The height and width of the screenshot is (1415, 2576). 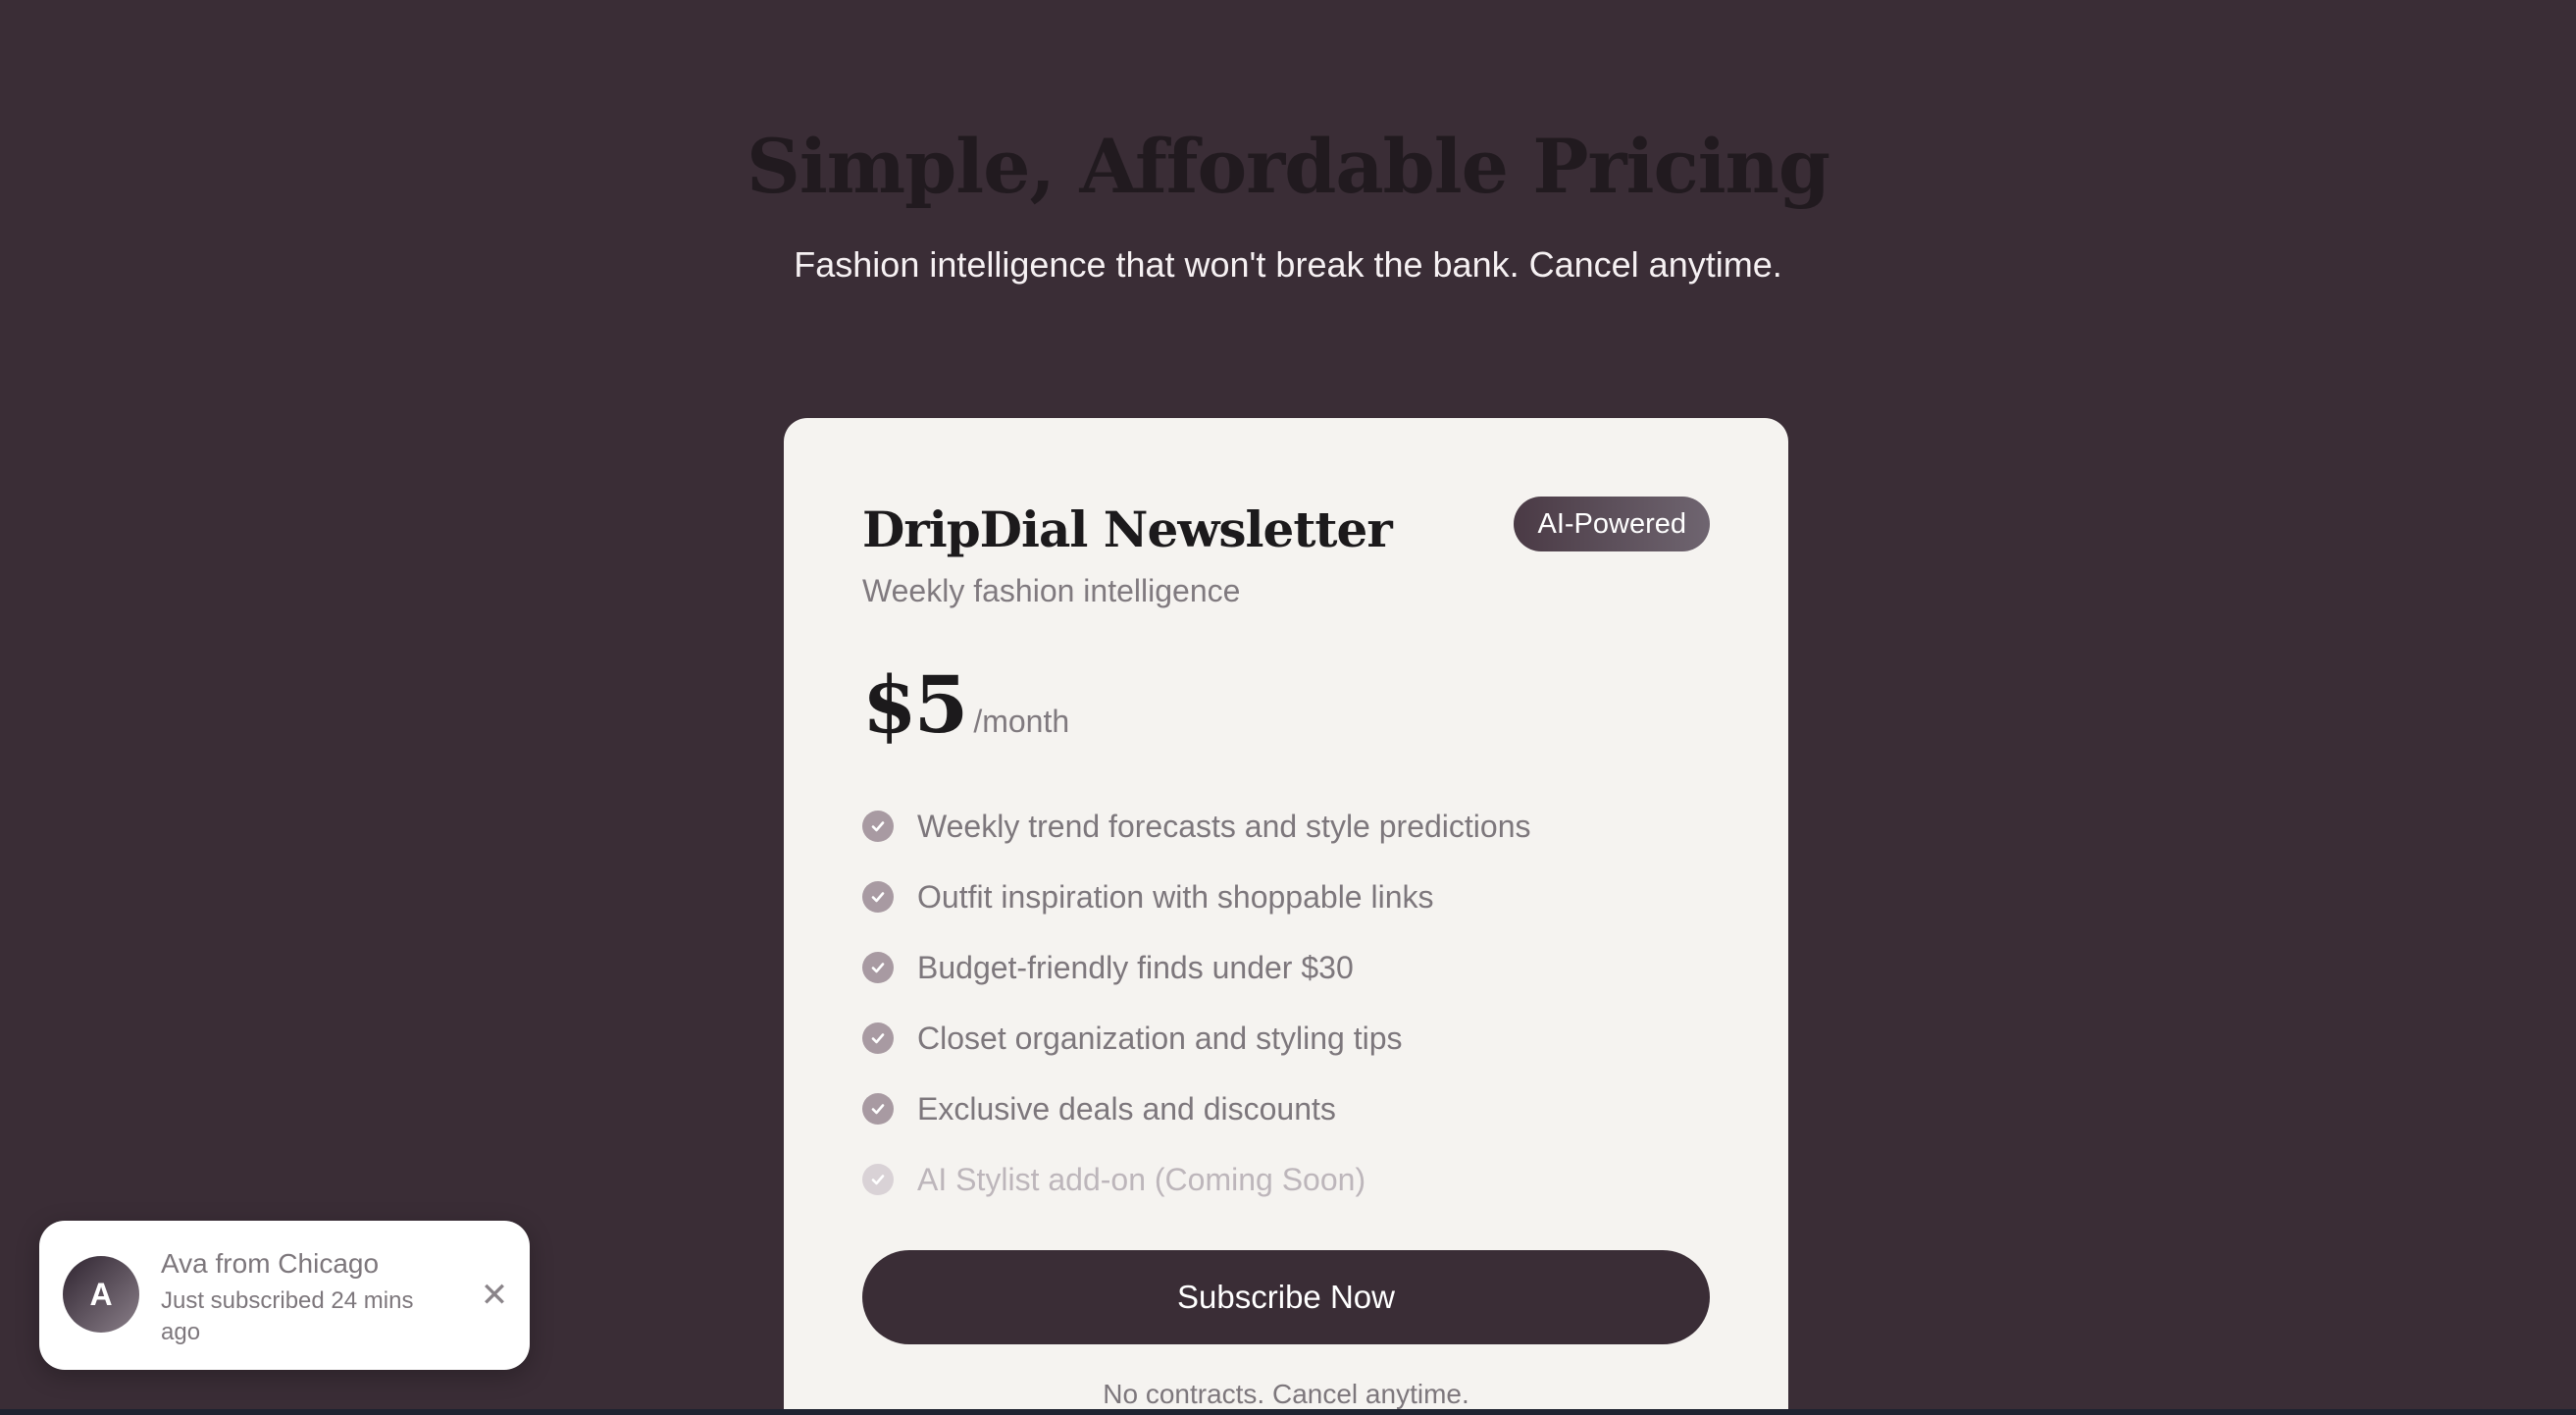 What do you see at coordinates (915, 704) in the screenshot?
I see `price-amount: $5` at bounding box center [915, 704].